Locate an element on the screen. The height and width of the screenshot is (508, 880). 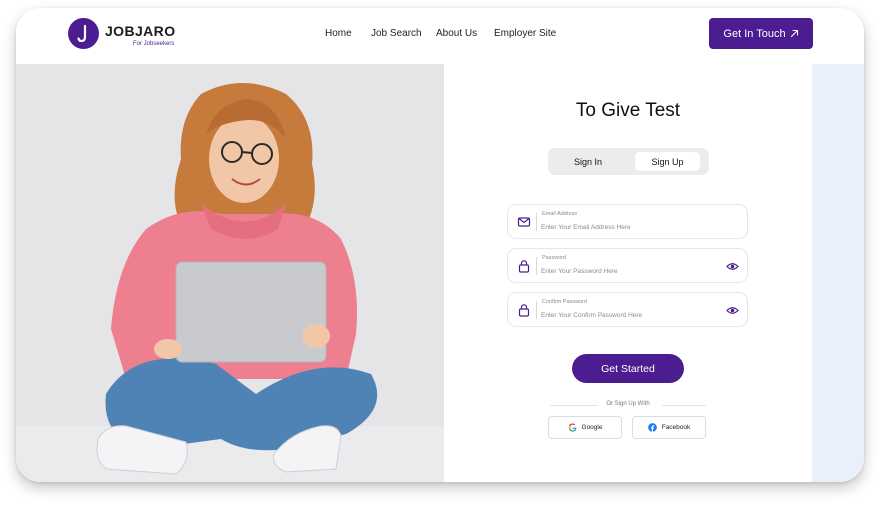
get-started-button: Get Started is located at coordinates (628, 368).